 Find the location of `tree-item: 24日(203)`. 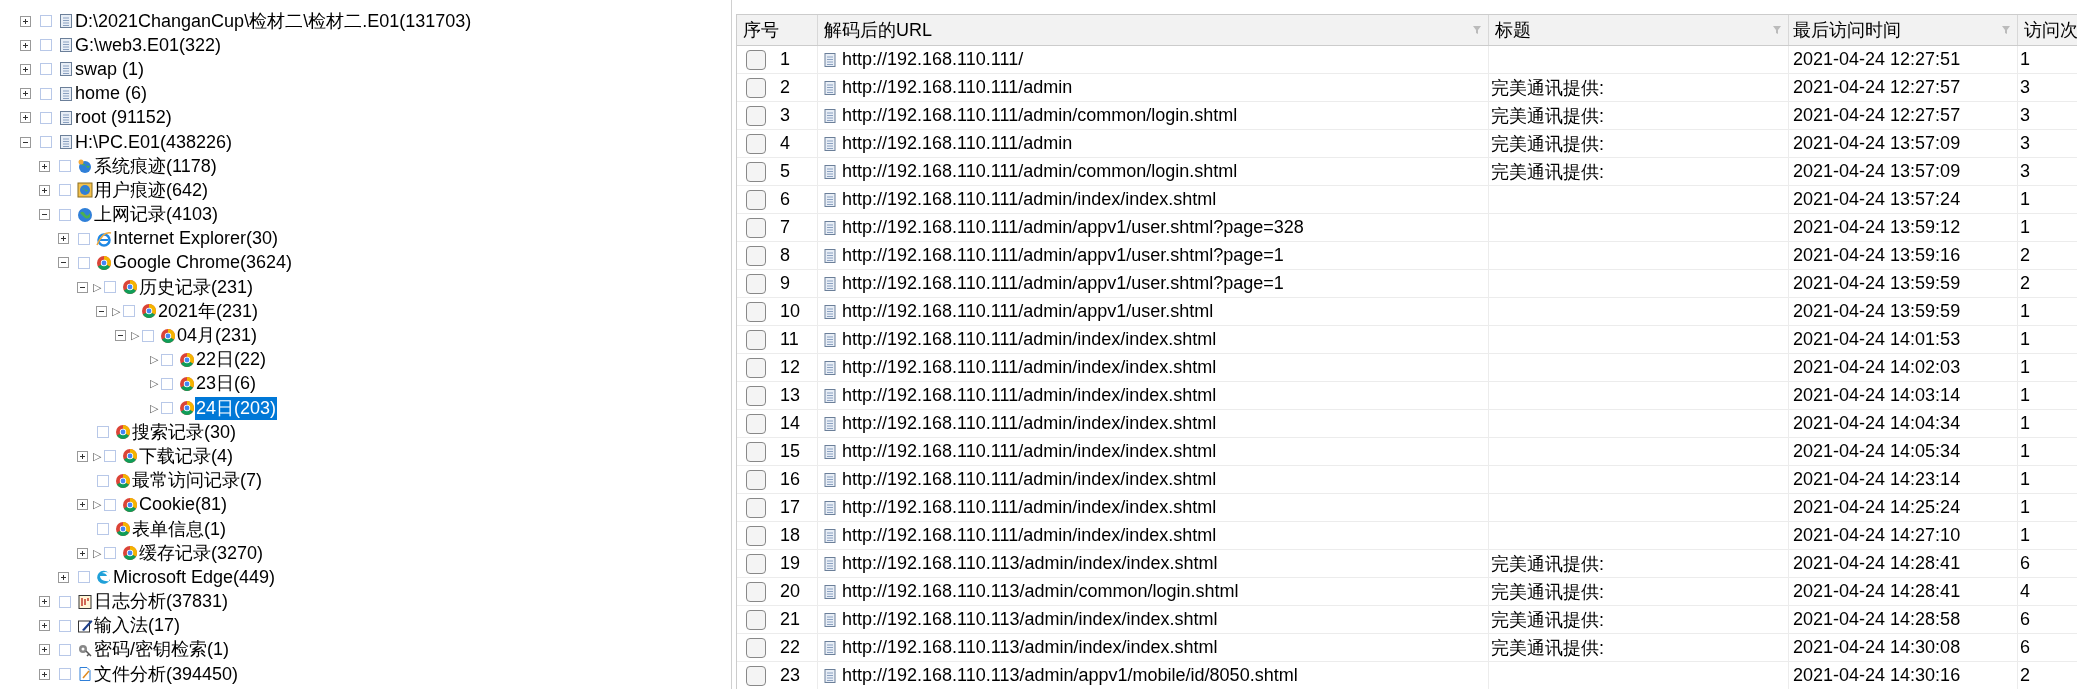

tree-item: 24日(203) is located at coordinates (236, 408).